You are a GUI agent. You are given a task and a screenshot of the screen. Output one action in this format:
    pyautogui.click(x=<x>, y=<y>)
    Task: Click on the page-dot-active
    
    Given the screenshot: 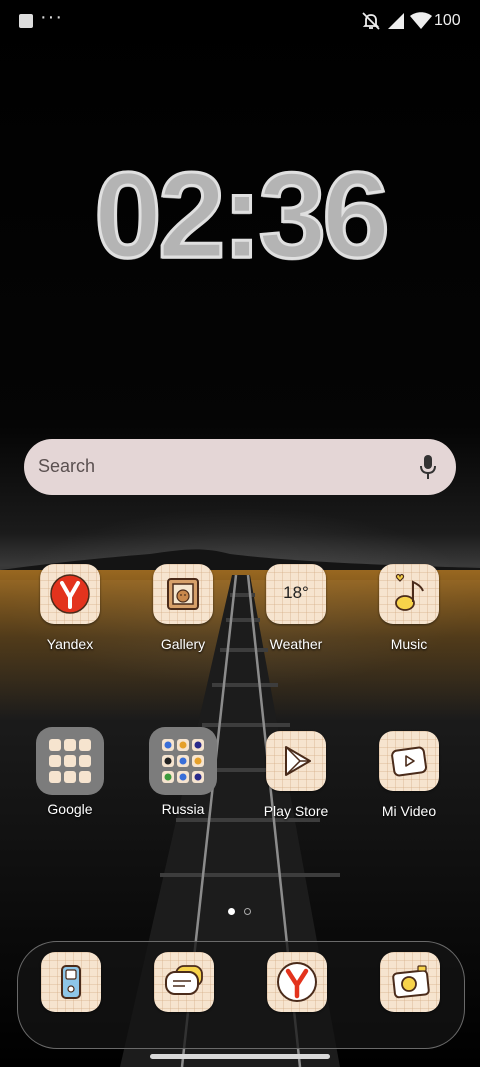 What is the action you would take?
    pyautogui.click(x=231, y=911)
    